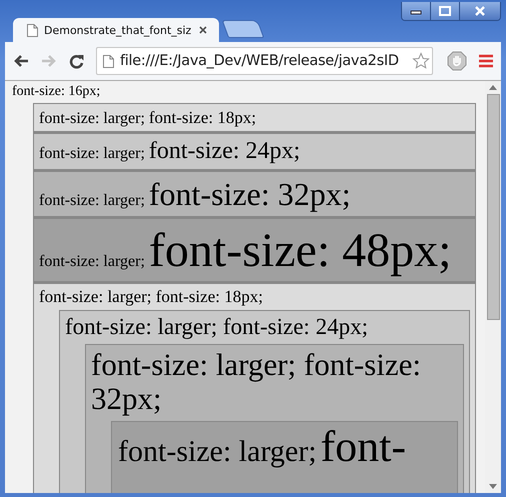  I want to click on reload-icon, so click(76, 61).